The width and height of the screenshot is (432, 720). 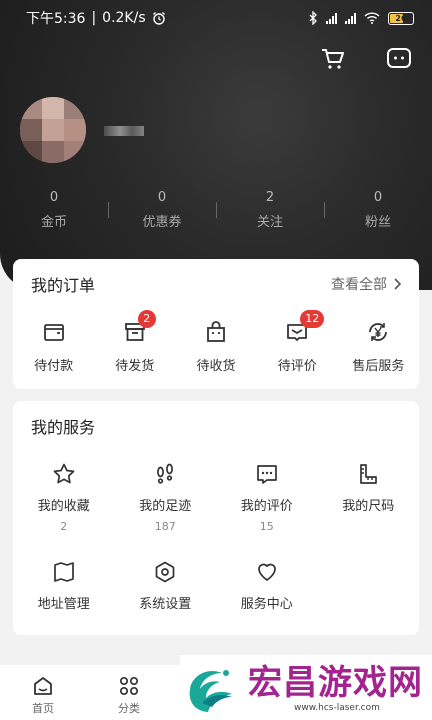 What do you see at coordinates (166, 587) in the screenshot?
I see `service-settings: 系统设置` at bounding box center [166, 587].